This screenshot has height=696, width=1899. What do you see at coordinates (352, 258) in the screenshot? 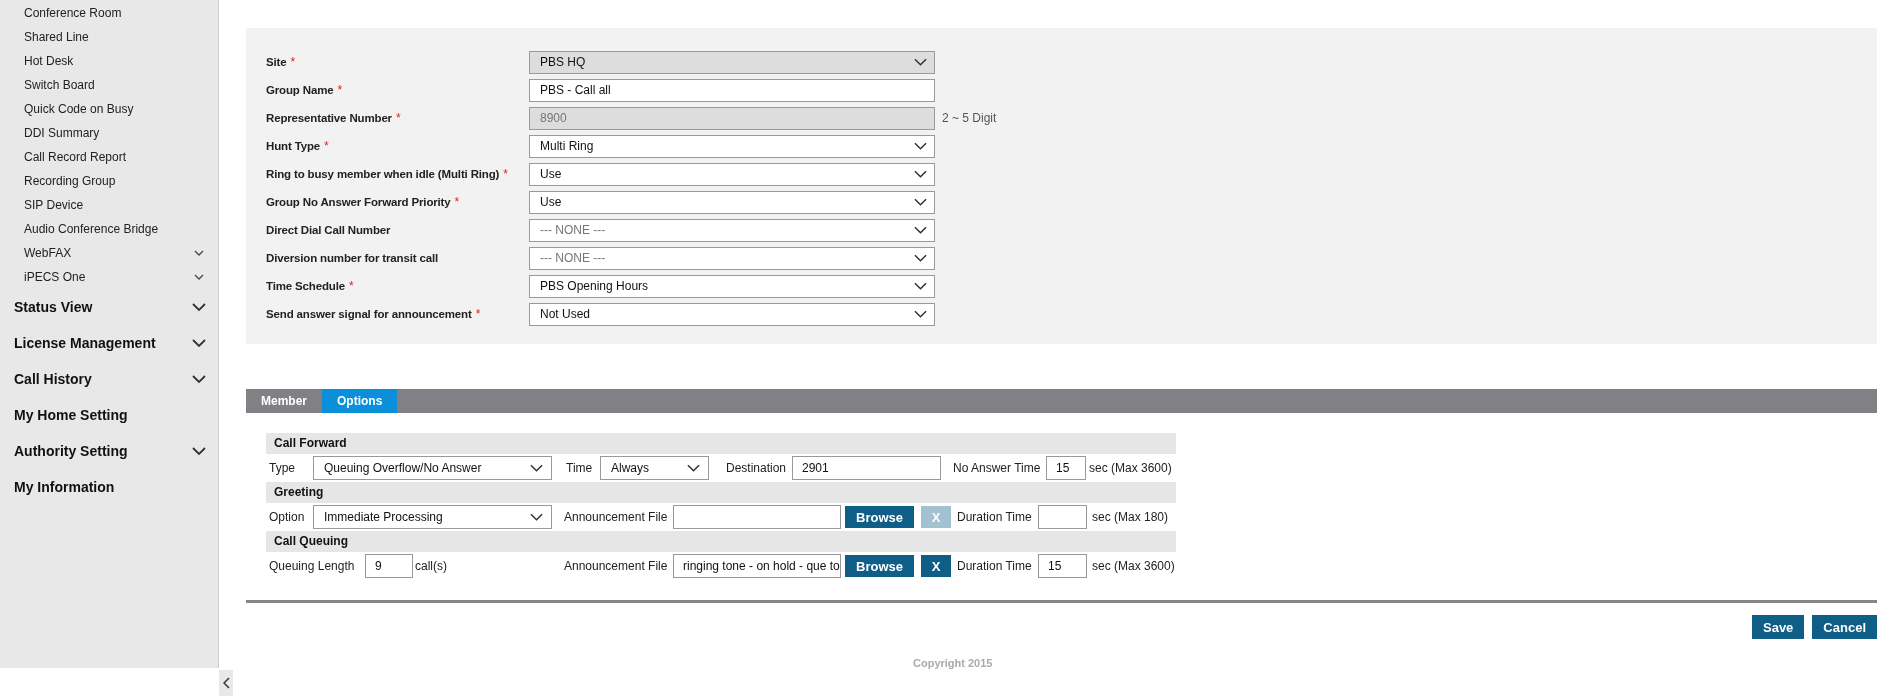
I see `field-label: Diversion number for transit call` at bounding box center [352, 258].